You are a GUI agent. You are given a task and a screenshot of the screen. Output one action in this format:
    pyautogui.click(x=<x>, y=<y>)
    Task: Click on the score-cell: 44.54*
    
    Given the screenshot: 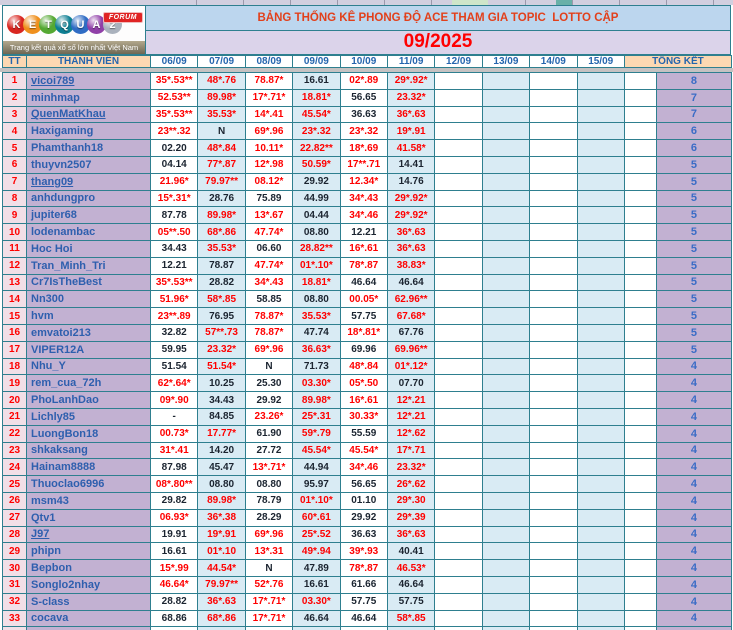 What is the action you would take?
    pyautogui.click(x=222, y=568)
    